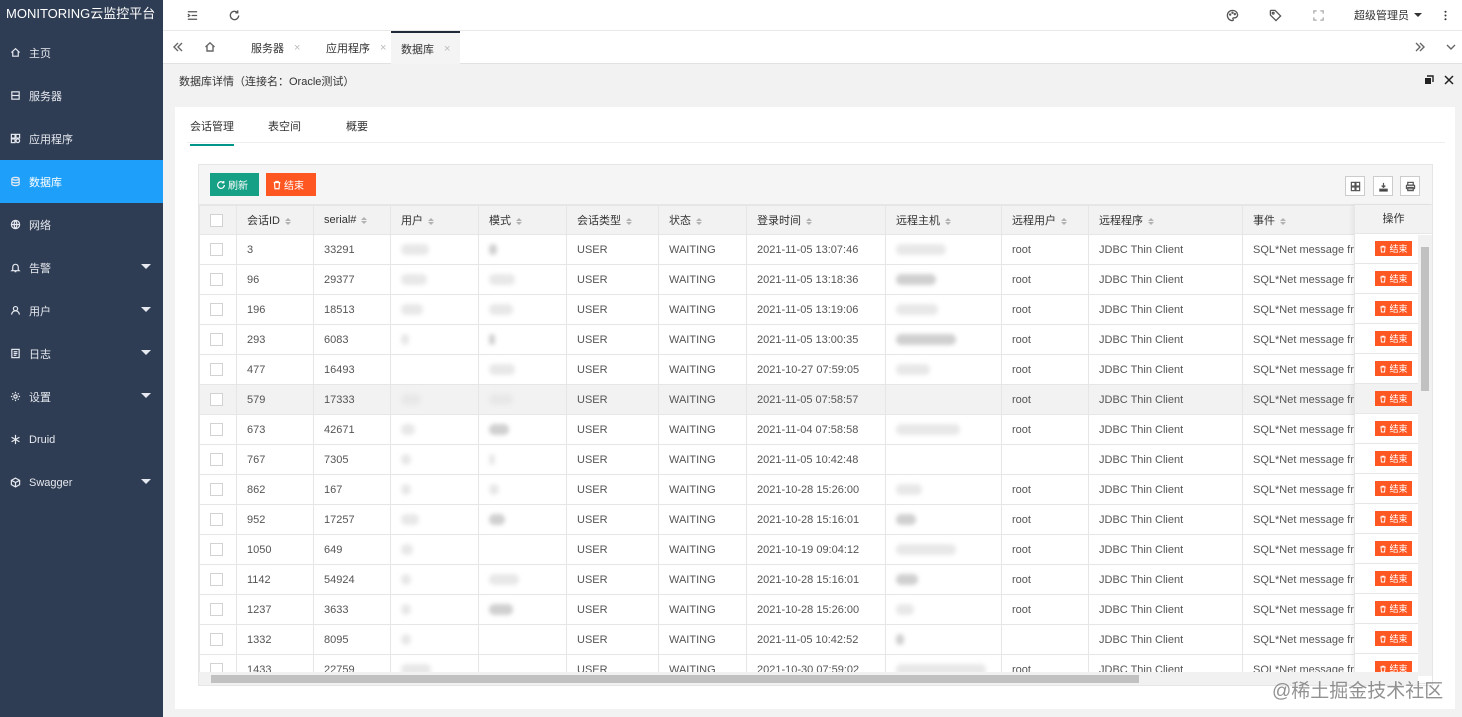  Describe the element at coordinates (81, 267) in the screenshot. I see `sidebar-item-bell: 告警` at that location.